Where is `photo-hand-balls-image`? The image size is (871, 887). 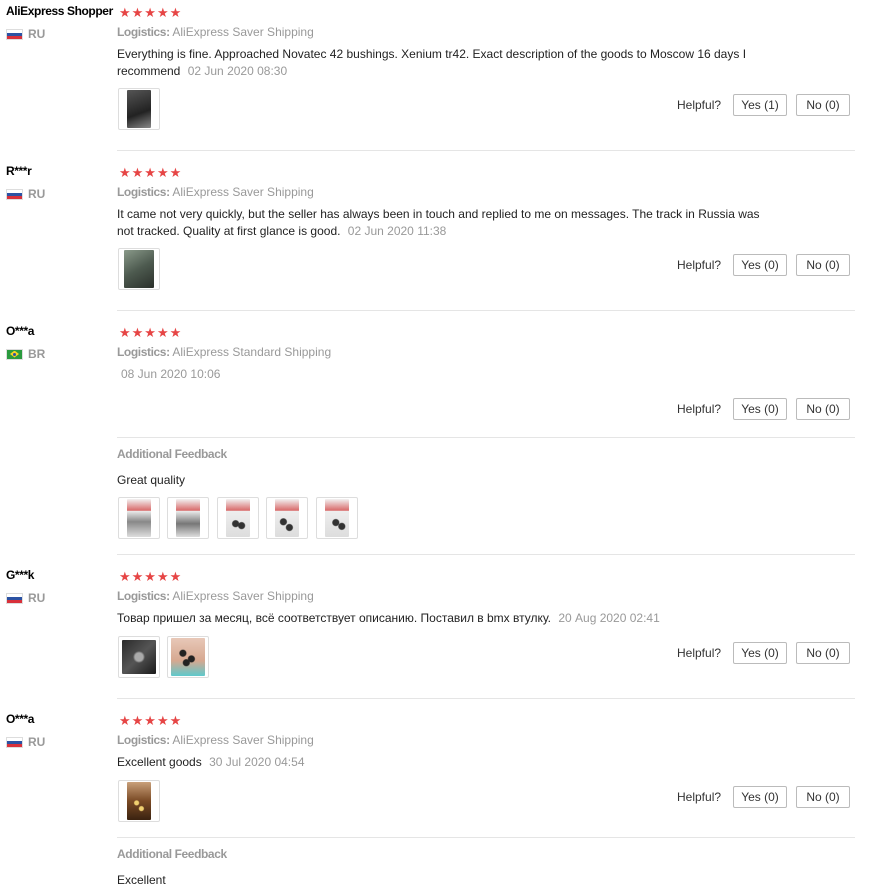
photo-hand-balls-image is located at coordinates (188, 657).